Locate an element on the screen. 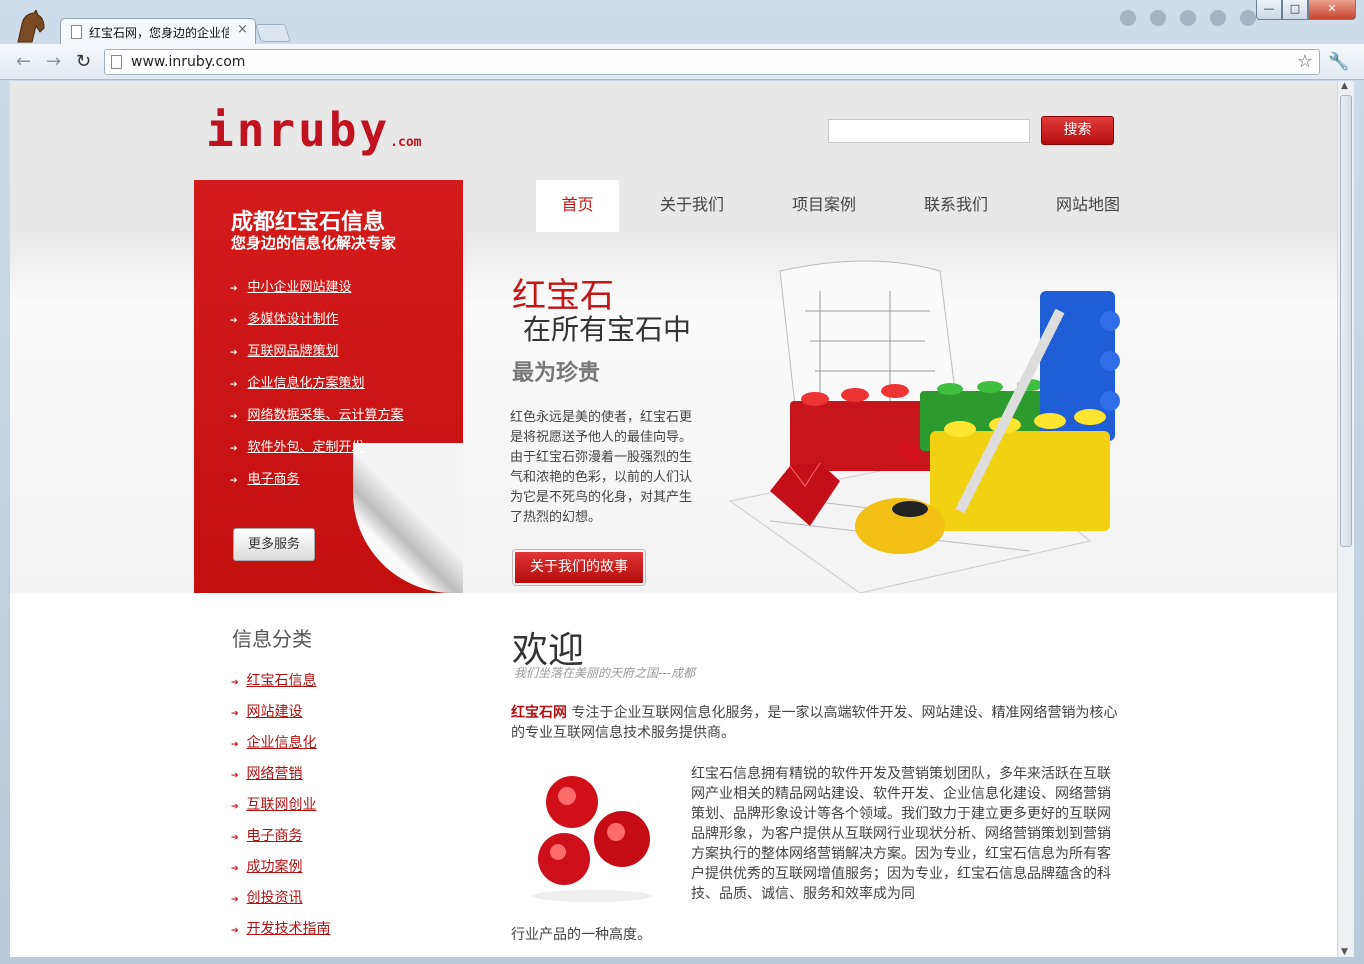 Image resolution: width=1364 pixels, height=964 pixels. list-item: ➔ 企业信息化方案策划 is located at coordinates (317, 388).